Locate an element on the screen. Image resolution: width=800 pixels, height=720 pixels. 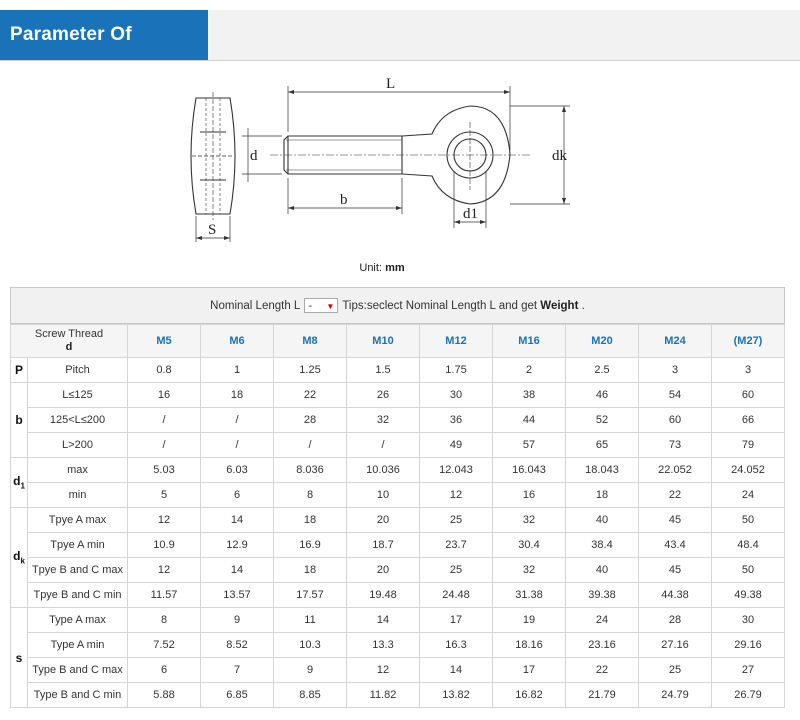
table-cell: 46 is located at coordinates (602, 395).